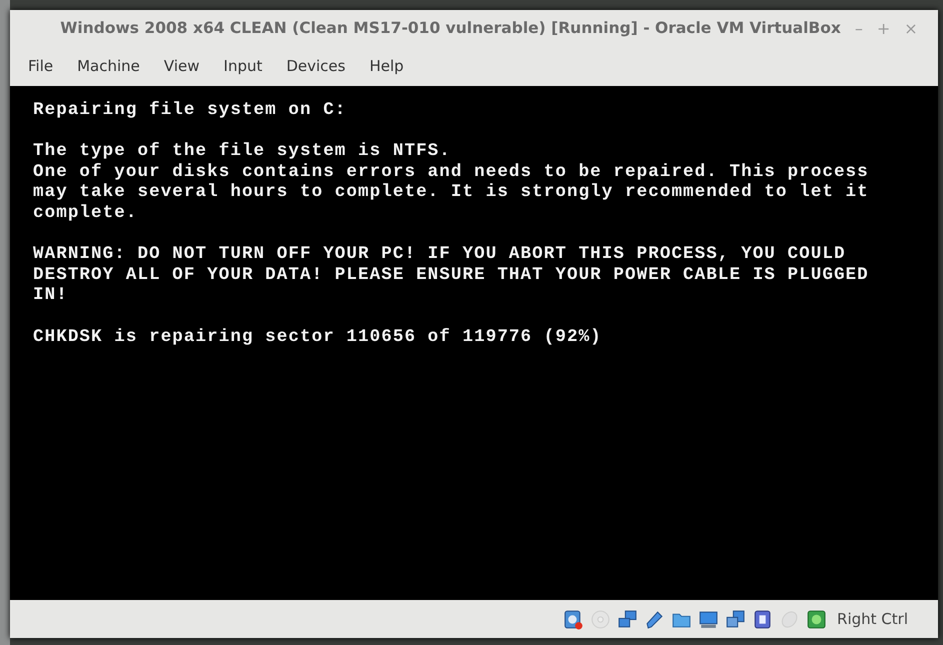  What do you see at coordinates (709, 619) in the screenshot?
I see `display-icon` at bounding box center [709, 619].